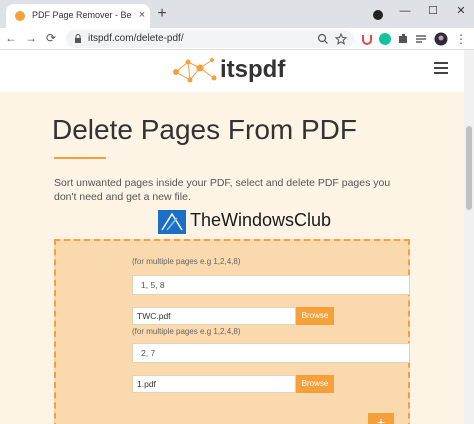  What do you see at coordinates (271, 285) in the screenshot?
I see `pages-input: 1, 5, 8` at bounding box center [271, 285].